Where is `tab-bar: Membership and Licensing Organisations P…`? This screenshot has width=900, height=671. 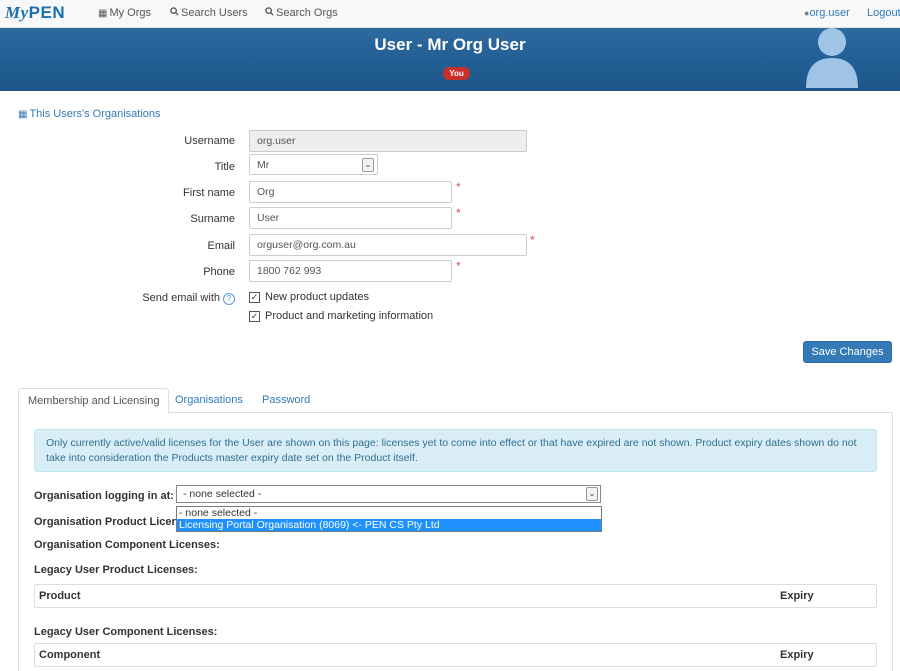 tab-bar: Membership and Licensing Organisations P… is located at coordinates (455, 401).